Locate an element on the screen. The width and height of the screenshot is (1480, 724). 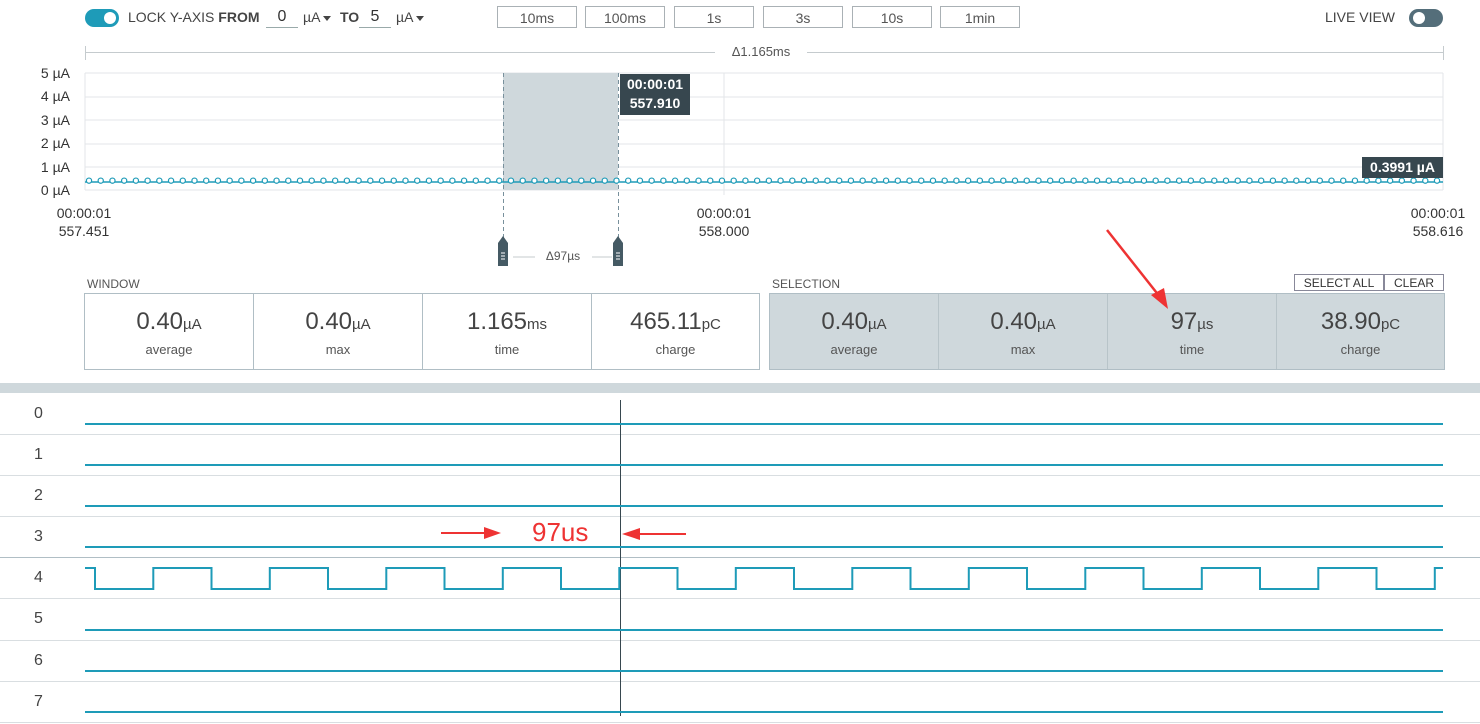
annotation-right-arrow is located at coordinates (654, 534).